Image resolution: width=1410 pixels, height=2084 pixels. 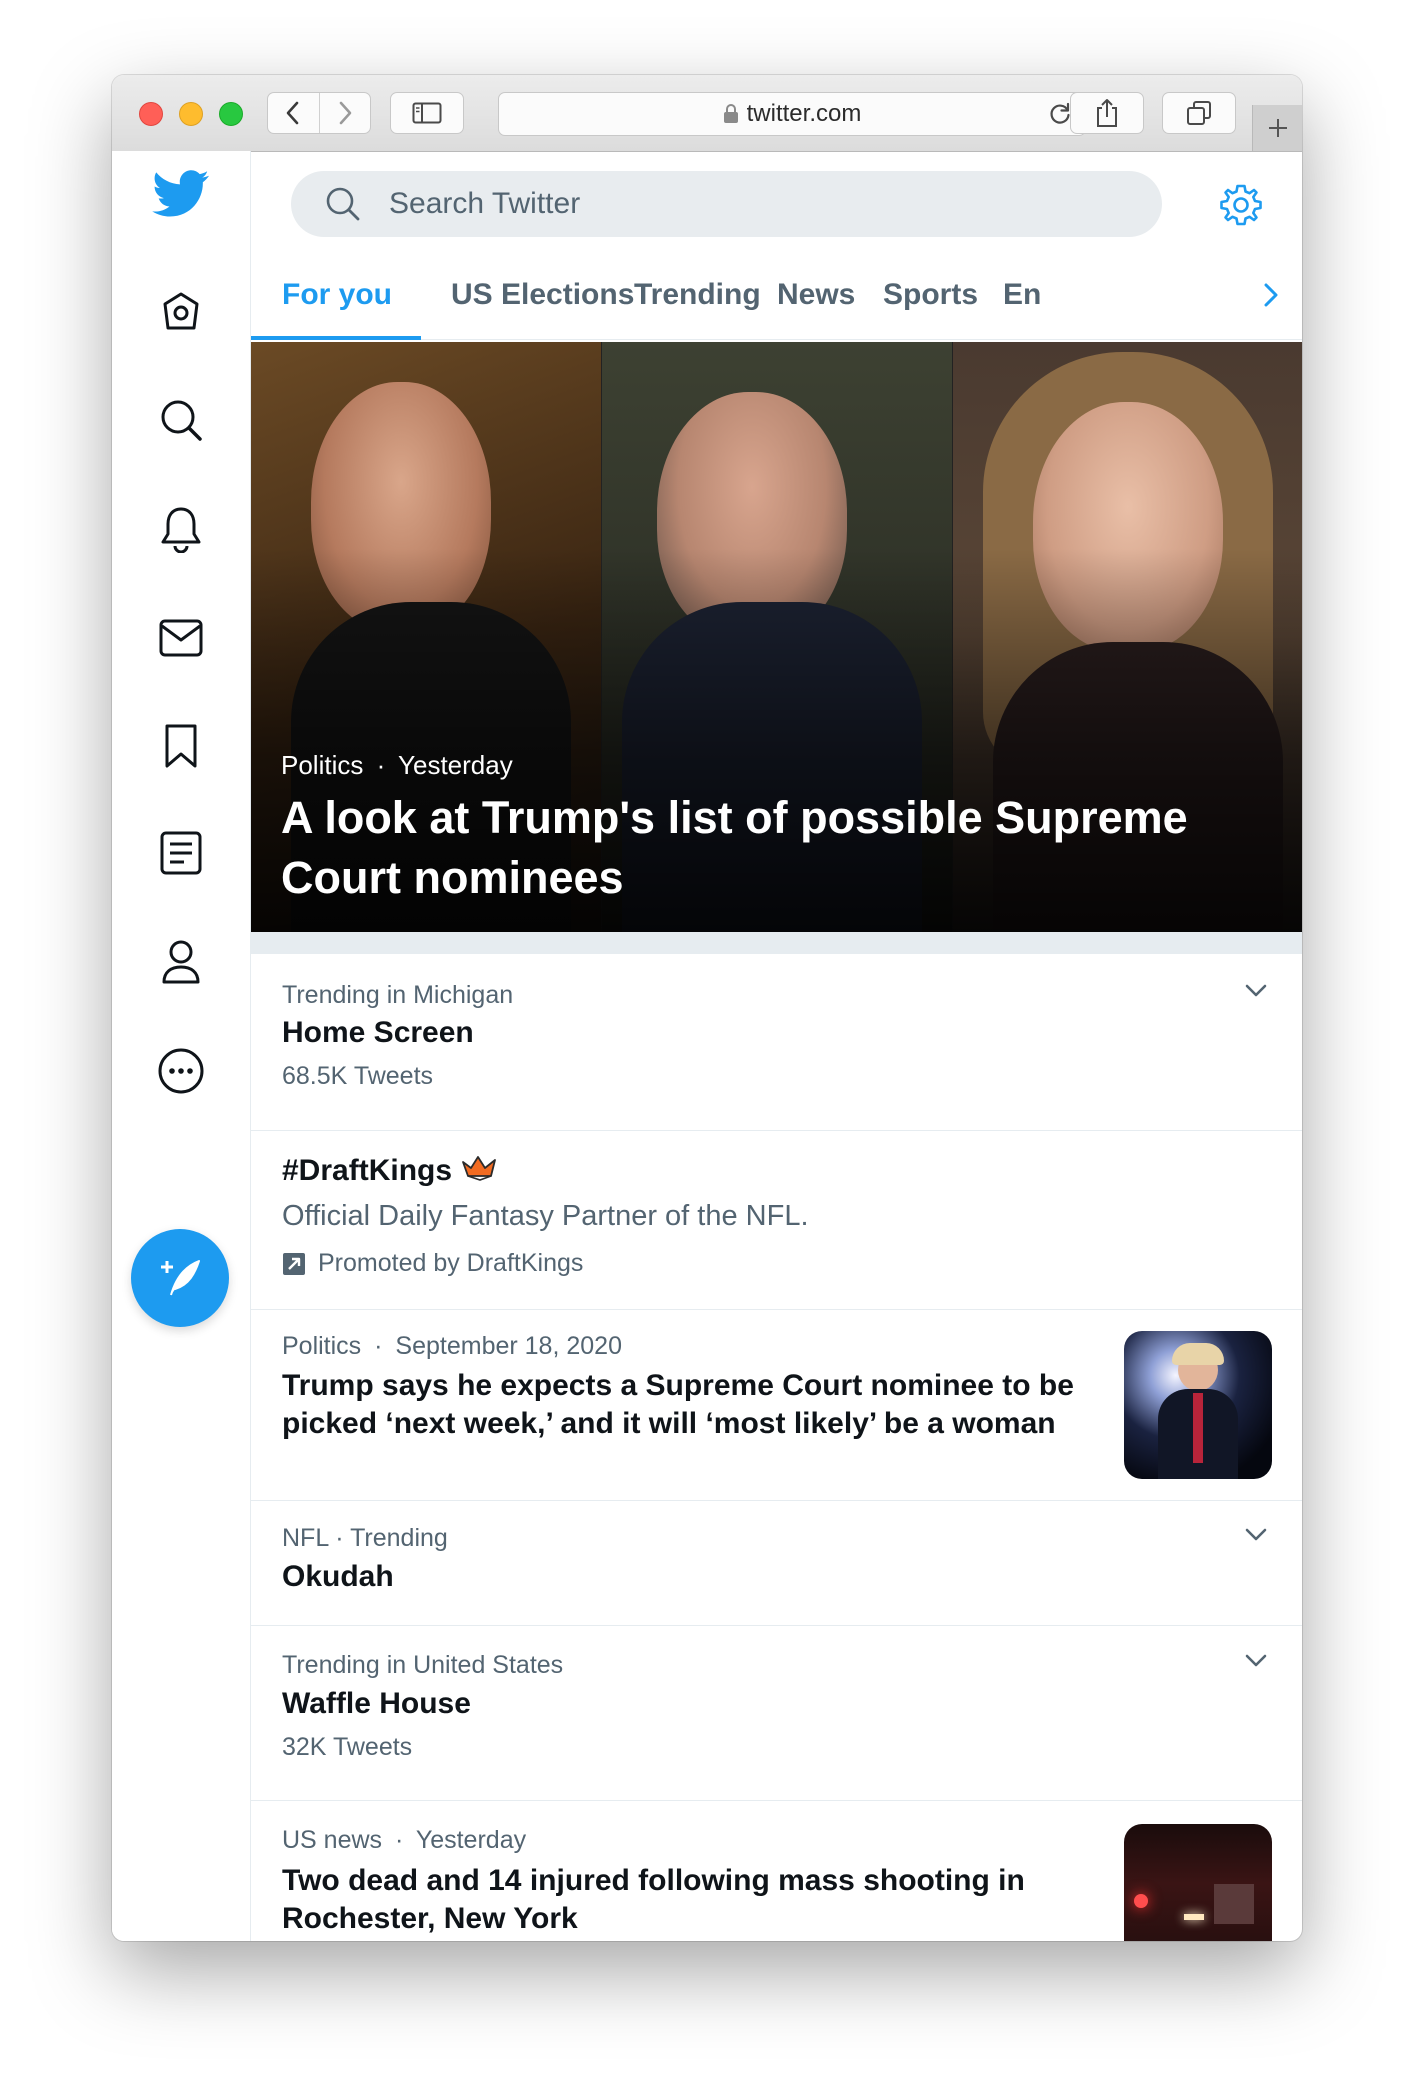 I want to click on trend-context: NFL · Trending, so click(x=365, y=1538).